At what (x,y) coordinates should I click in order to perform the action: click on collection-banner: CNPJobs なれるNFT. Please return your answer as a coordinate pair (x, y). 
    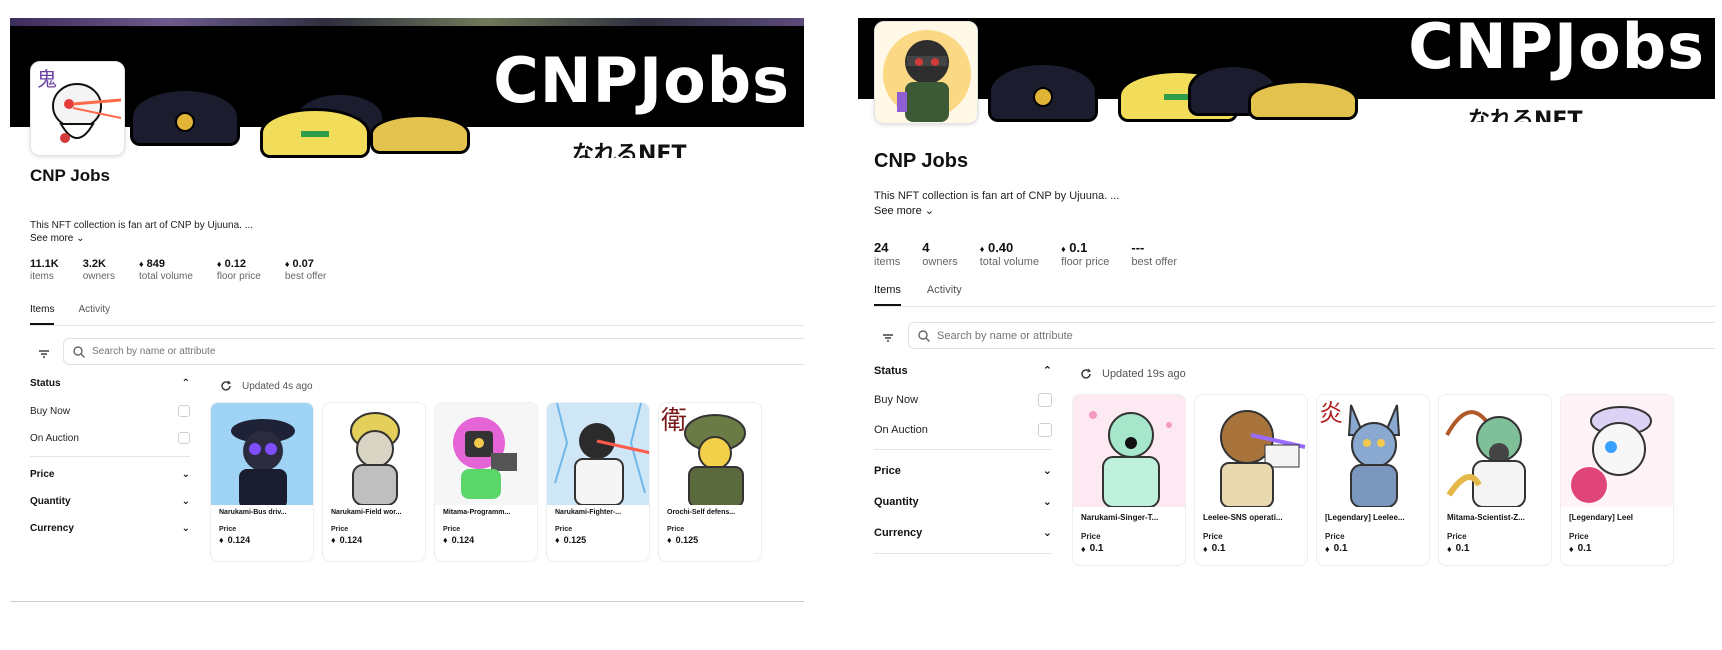
    Looking at the image, I should click on (407, 88).